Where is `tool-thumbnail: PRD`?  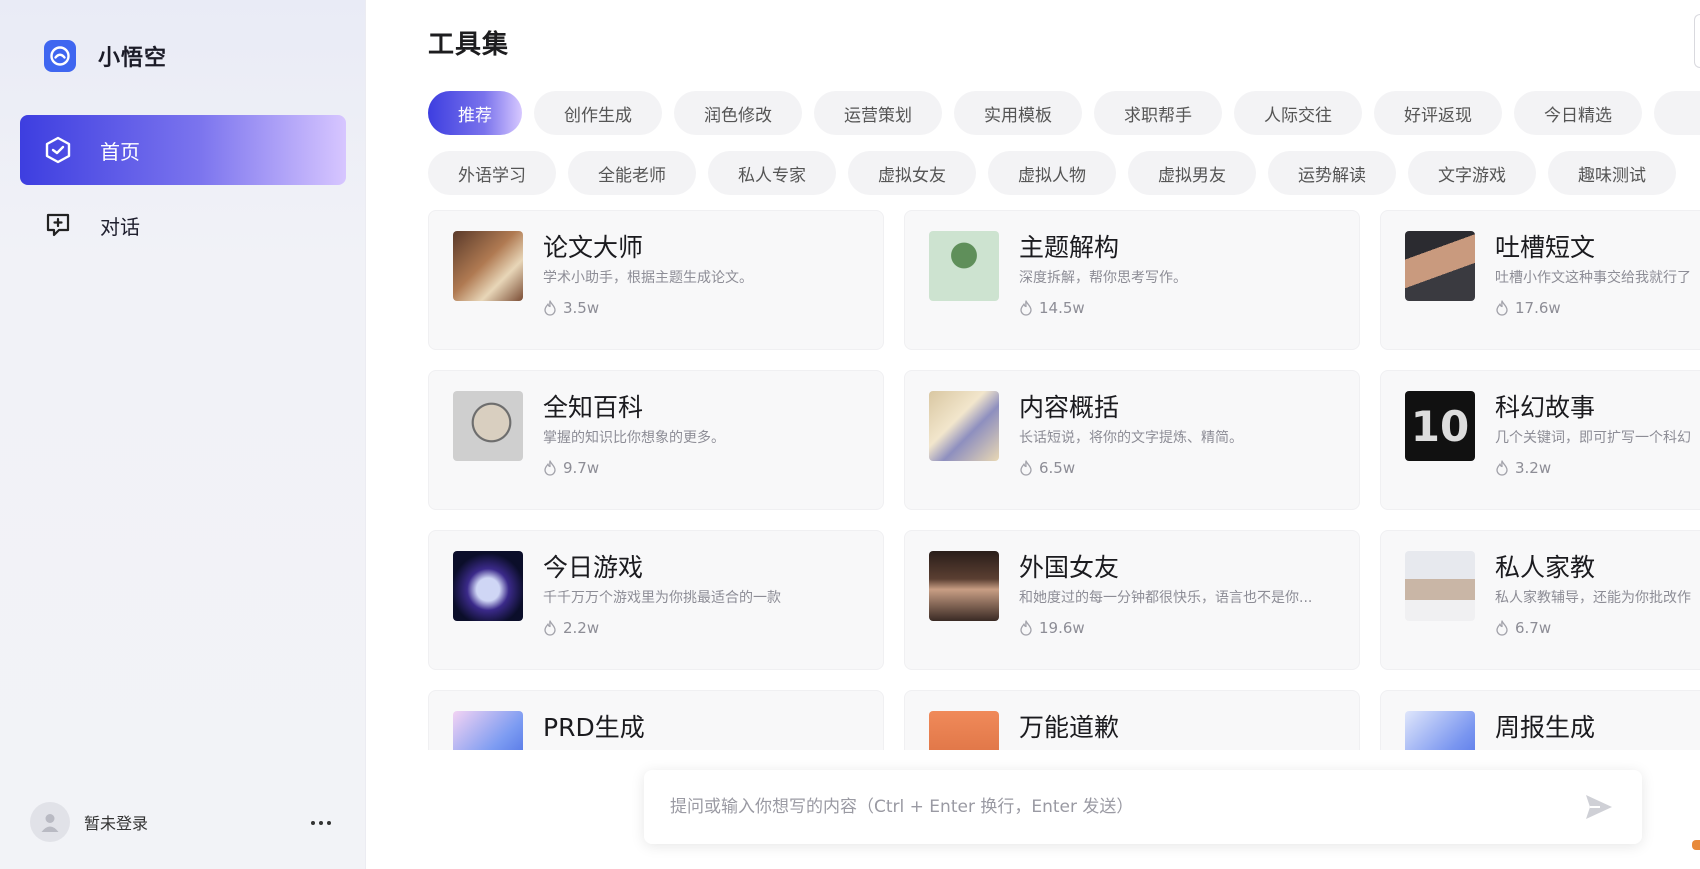
tool-thumbnail: PRD is located at coordinates (488, 730).